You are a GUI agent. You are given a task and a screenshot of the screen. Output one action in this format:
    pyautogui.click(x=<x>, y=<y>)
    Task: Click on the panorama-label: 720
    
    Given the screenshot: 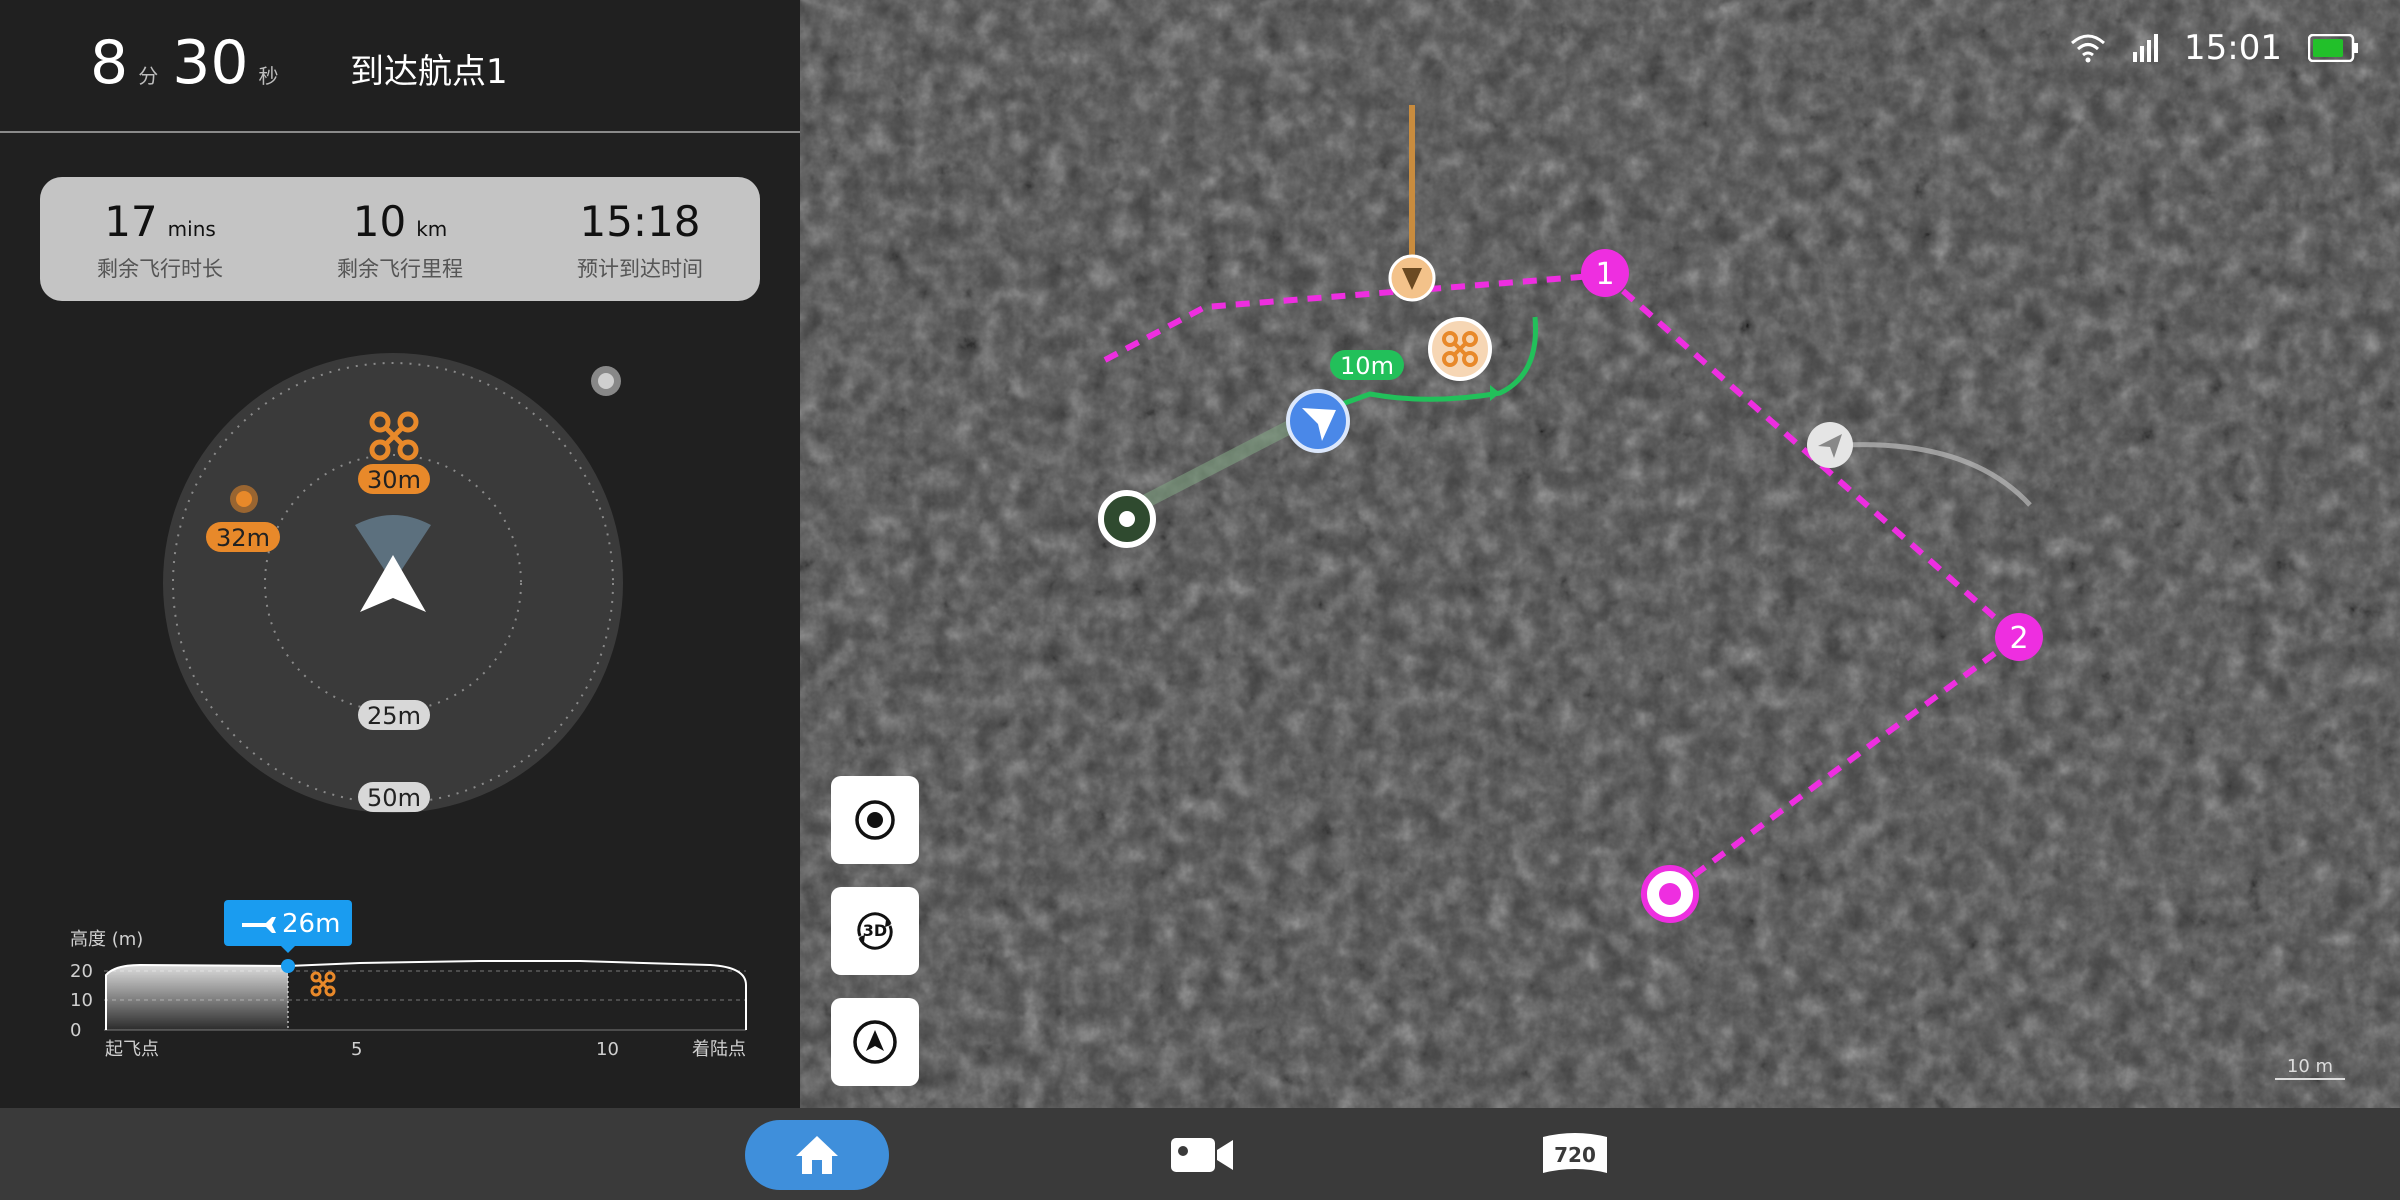 What is the action you would take?
    pyautogui.click(x=1575, y=1155)
    